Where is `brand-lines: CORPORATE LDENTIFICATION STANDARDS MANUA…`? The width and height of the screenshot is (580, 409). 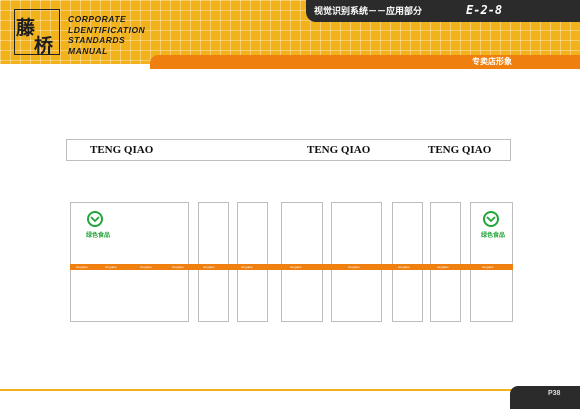
brand-lines: CORPORATE LDENTIFICATION STANDARDS MANUA… is located at coordinates (106, 35).